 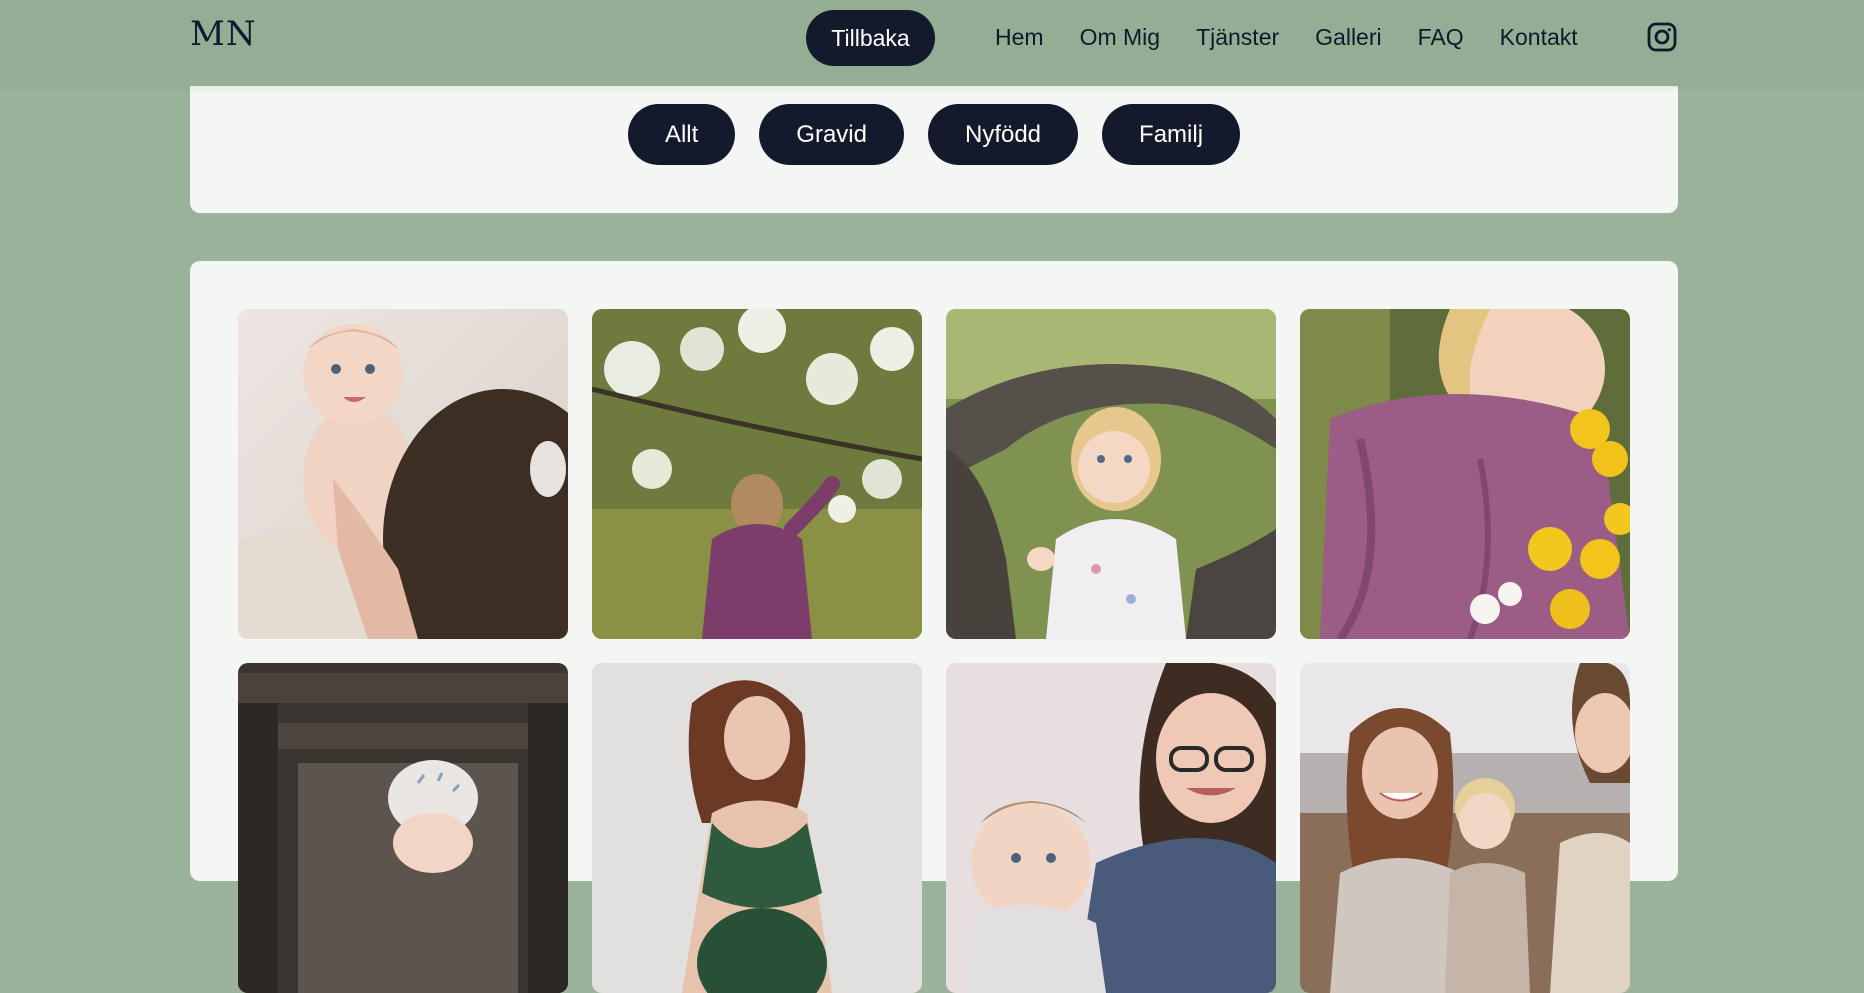 What do you see at coordinates (1441, 37) in the screenshot?
I see `nav-link-faq: FAQ` at bounding box center [1441, 37].